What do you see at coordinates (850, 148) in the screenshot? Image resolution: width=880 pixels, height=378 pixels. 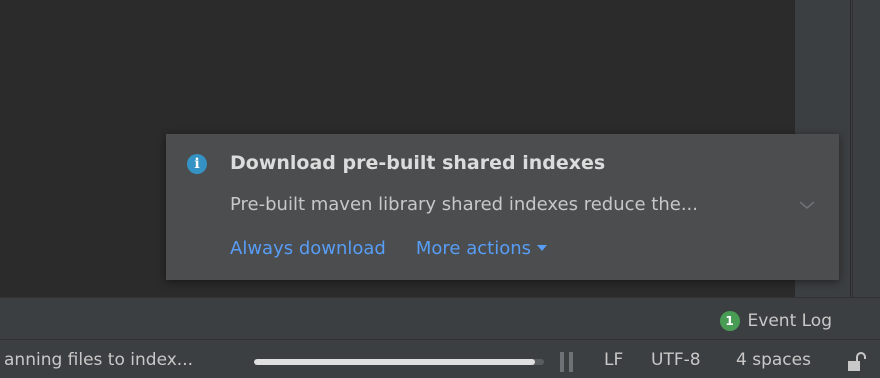 I see `gutter-divider` at bounding box center [850, 148].